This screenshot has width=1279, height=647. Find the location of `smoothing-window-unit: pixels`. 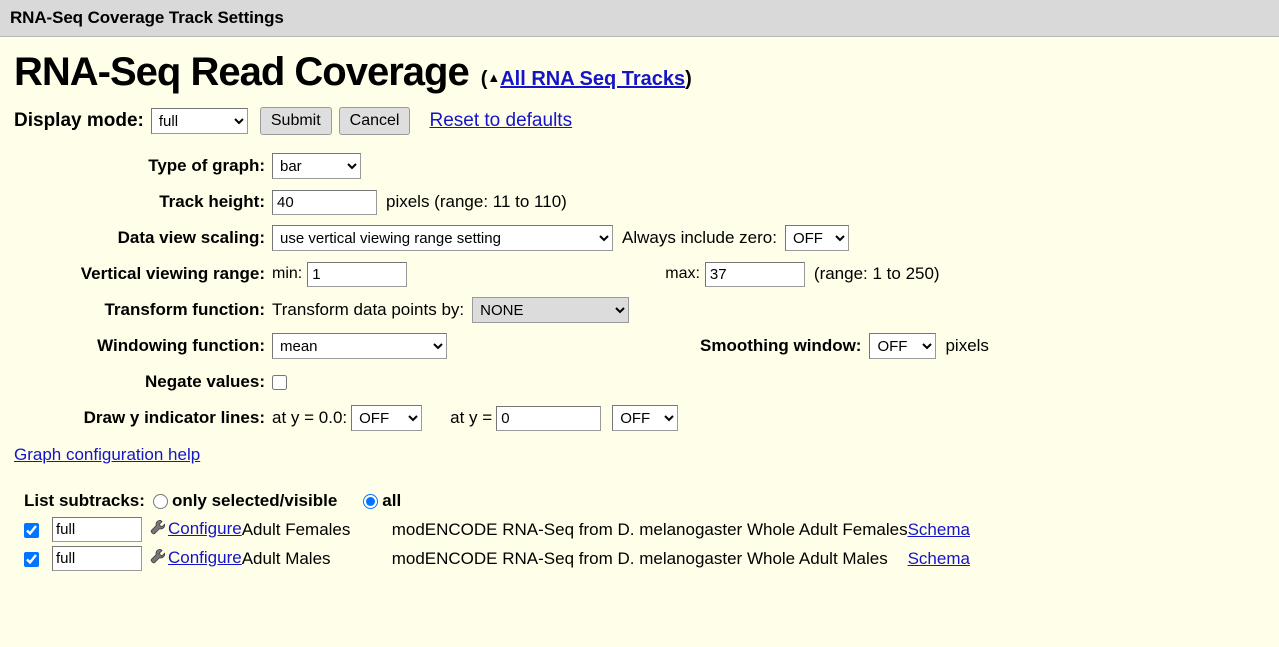

smoothing-window-unit: pixels is located at coordinates (967, 345).